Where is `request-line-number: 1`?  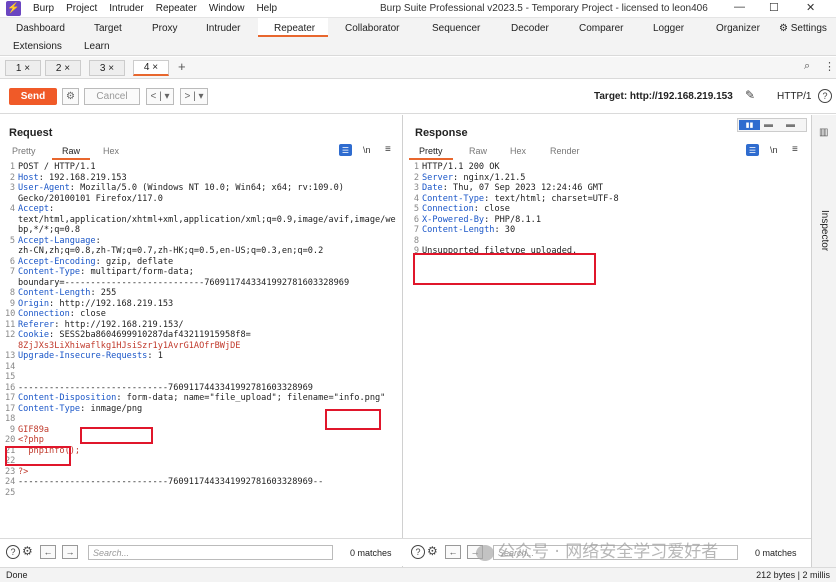 request-line-number: 1 is located at coordinates (12, 167).